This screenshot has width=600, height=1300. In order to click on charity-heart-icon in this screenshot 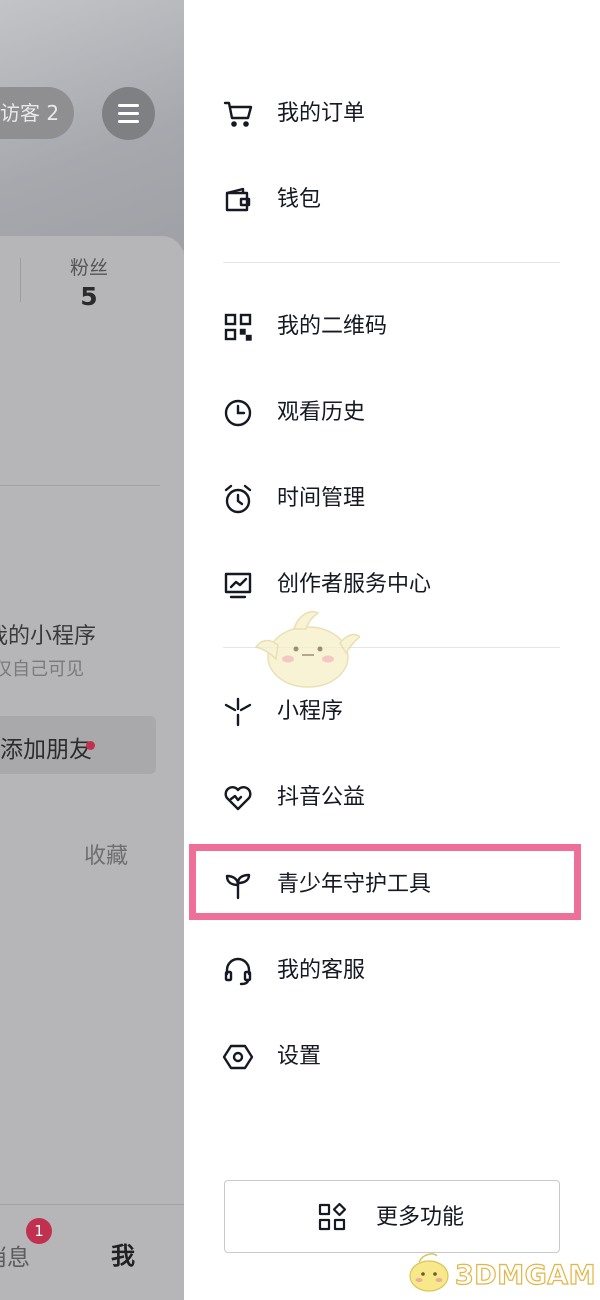, I will do `click(238, 798)`.